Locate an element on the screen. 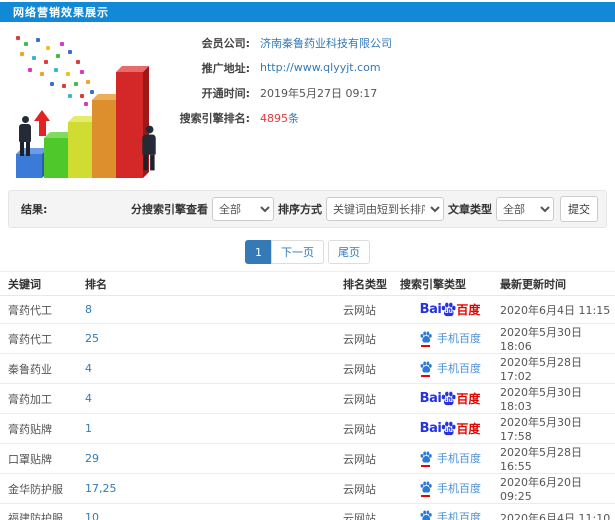  company-label: 会员公司: is located at coordinates (225, 43).